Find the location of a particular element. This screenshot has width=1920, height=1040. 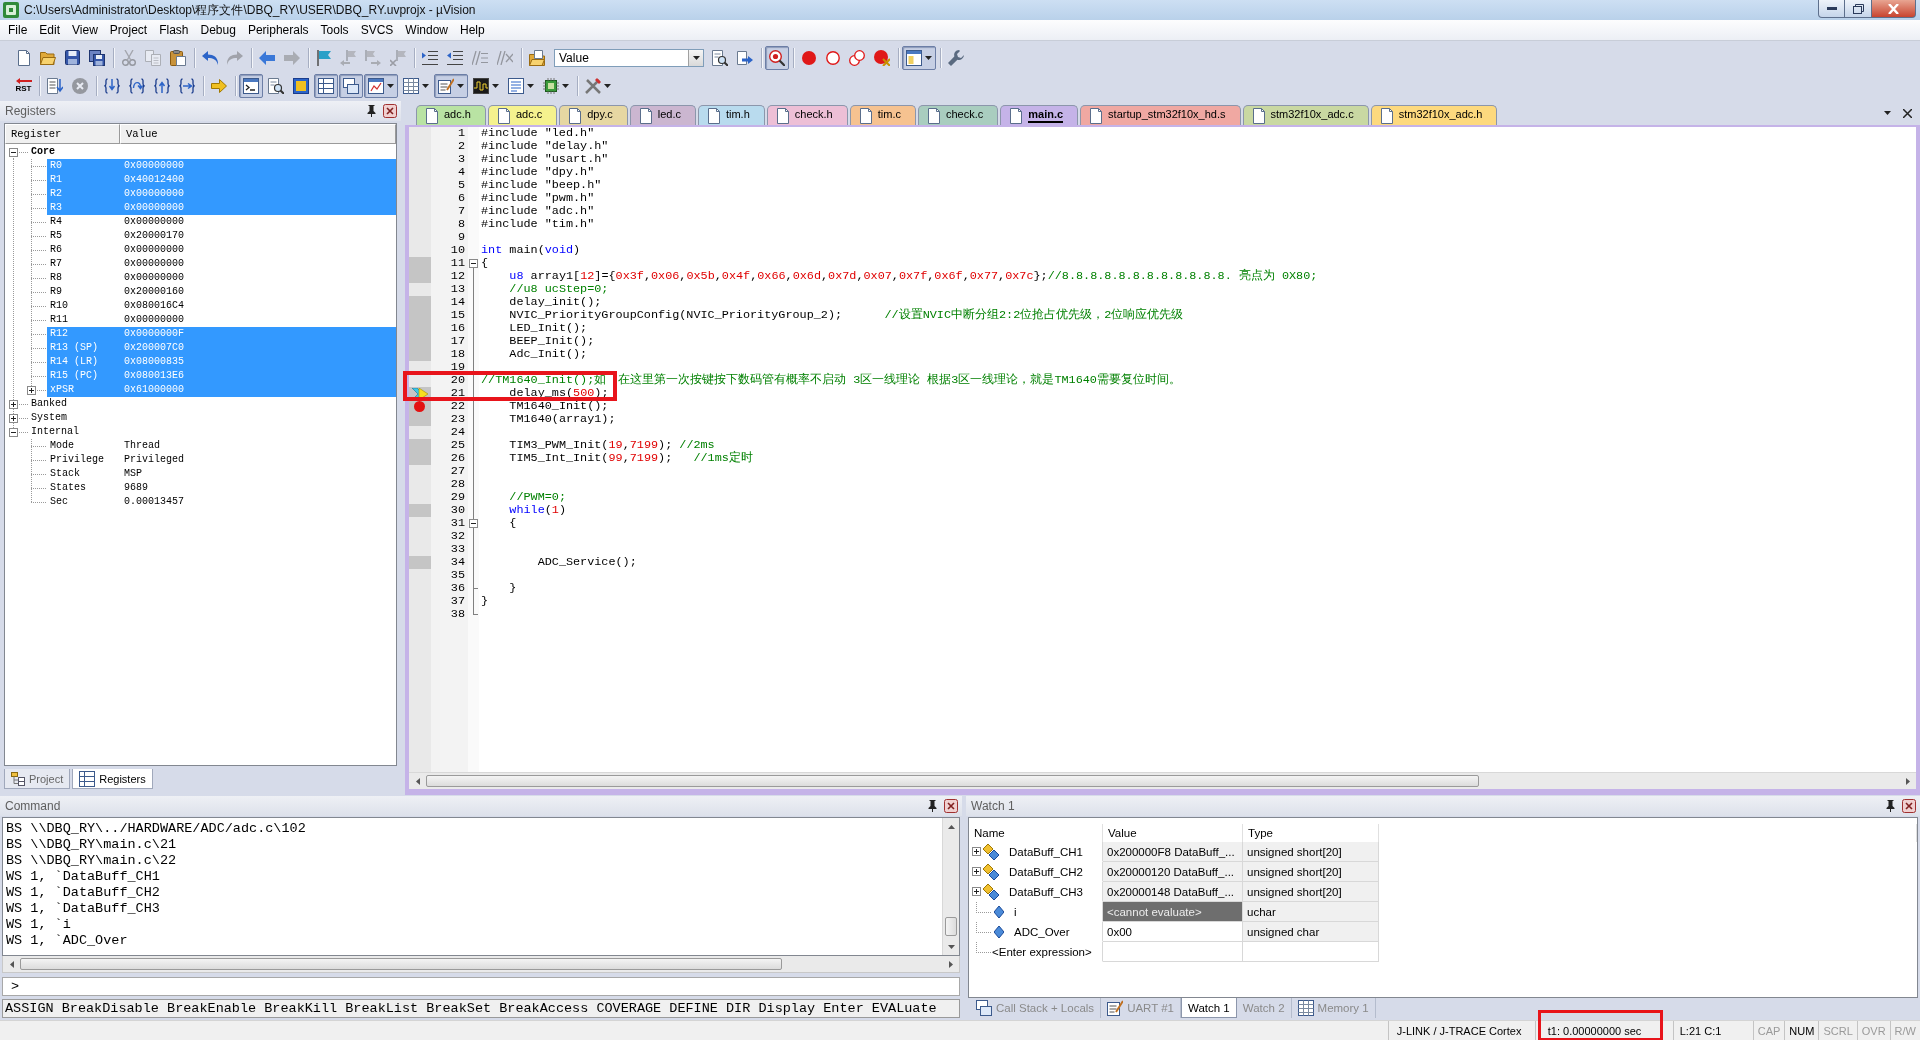

caret-icon is located at coordinates (1887, 113).